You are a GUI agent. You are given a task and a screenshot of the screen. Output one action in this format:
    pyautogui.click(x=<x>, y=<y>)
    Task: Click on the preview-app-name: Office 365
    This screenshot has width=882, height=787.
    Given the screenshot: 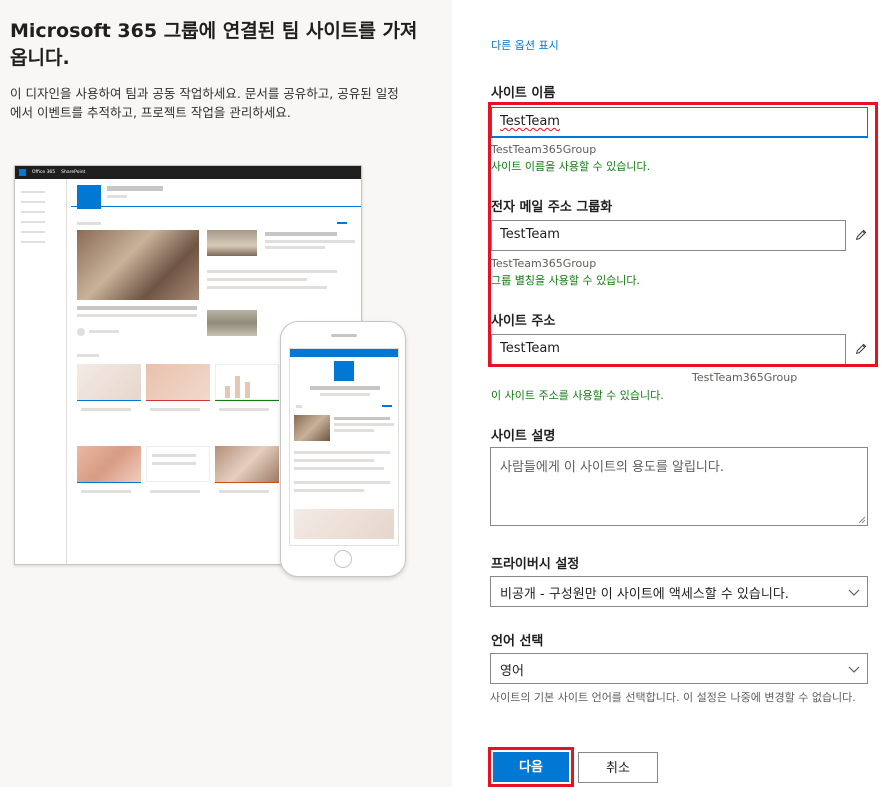 What is the action you would take?
    pyautogui.click(x=44, y=172)
    